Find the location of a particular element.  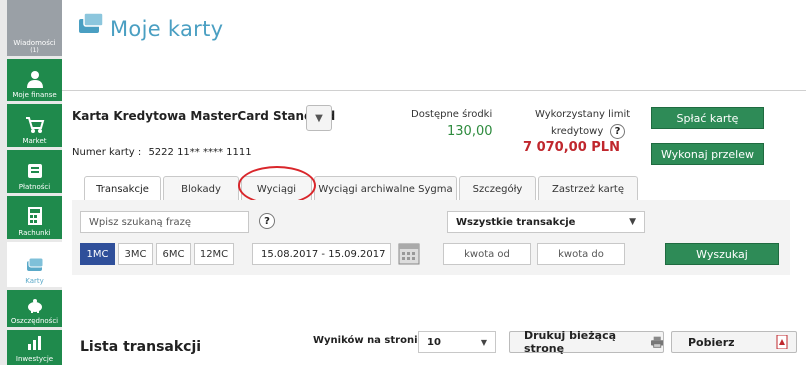

piggy-bank-icon is located at coordinates (34, 306).